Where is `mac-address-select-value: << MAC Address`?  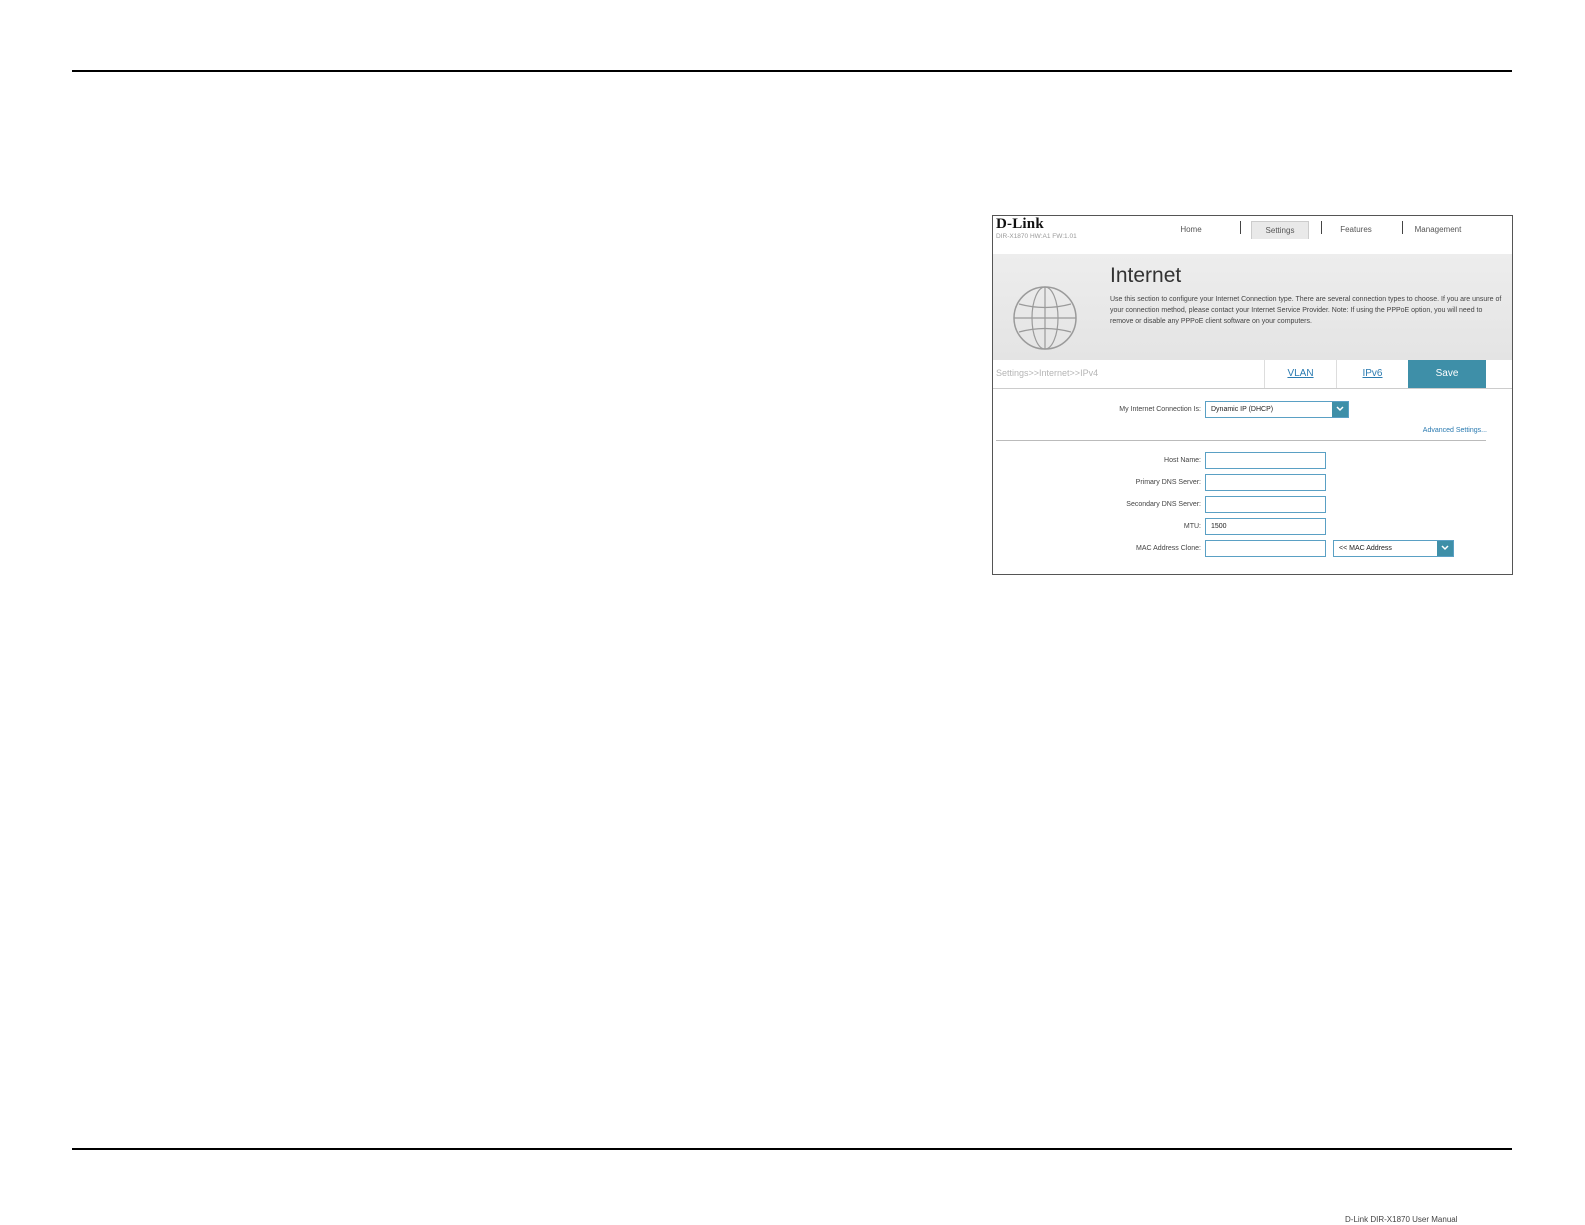 mac-address-select-value: << MAC Address is located at coordinates (1365, 548).